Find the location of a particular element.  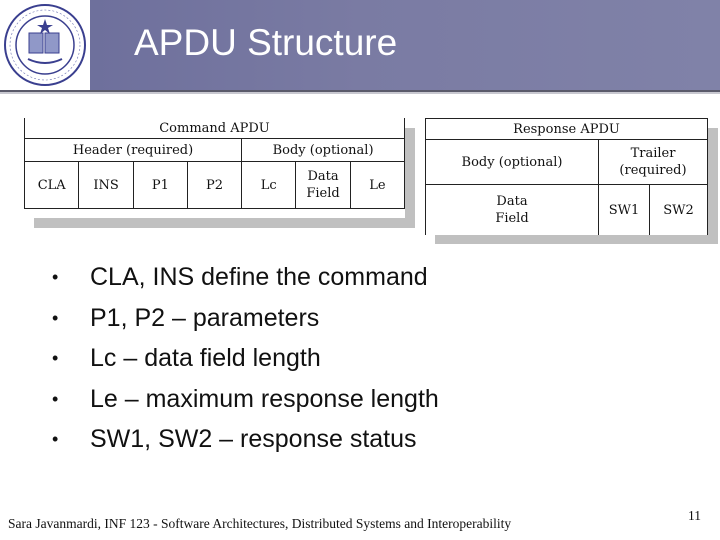

body-optional-cell: Body (optional) is located at coordinates (323, 150).